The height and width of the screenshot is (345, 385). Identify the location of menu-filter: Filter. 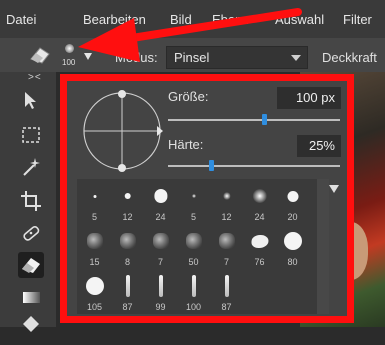
(357, 19).